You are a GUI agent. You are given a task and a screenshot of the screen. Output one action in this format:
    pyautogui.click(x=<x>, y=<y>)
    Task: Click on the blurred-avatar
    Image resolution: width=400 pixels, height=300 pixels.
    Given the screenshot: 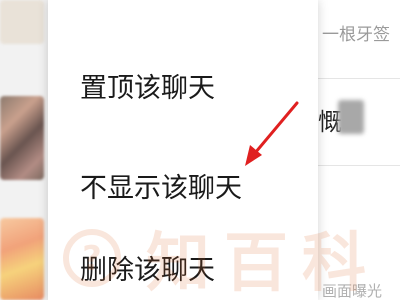 What is the action you would take?
    pyautogui.click(x=351, y=117)
    